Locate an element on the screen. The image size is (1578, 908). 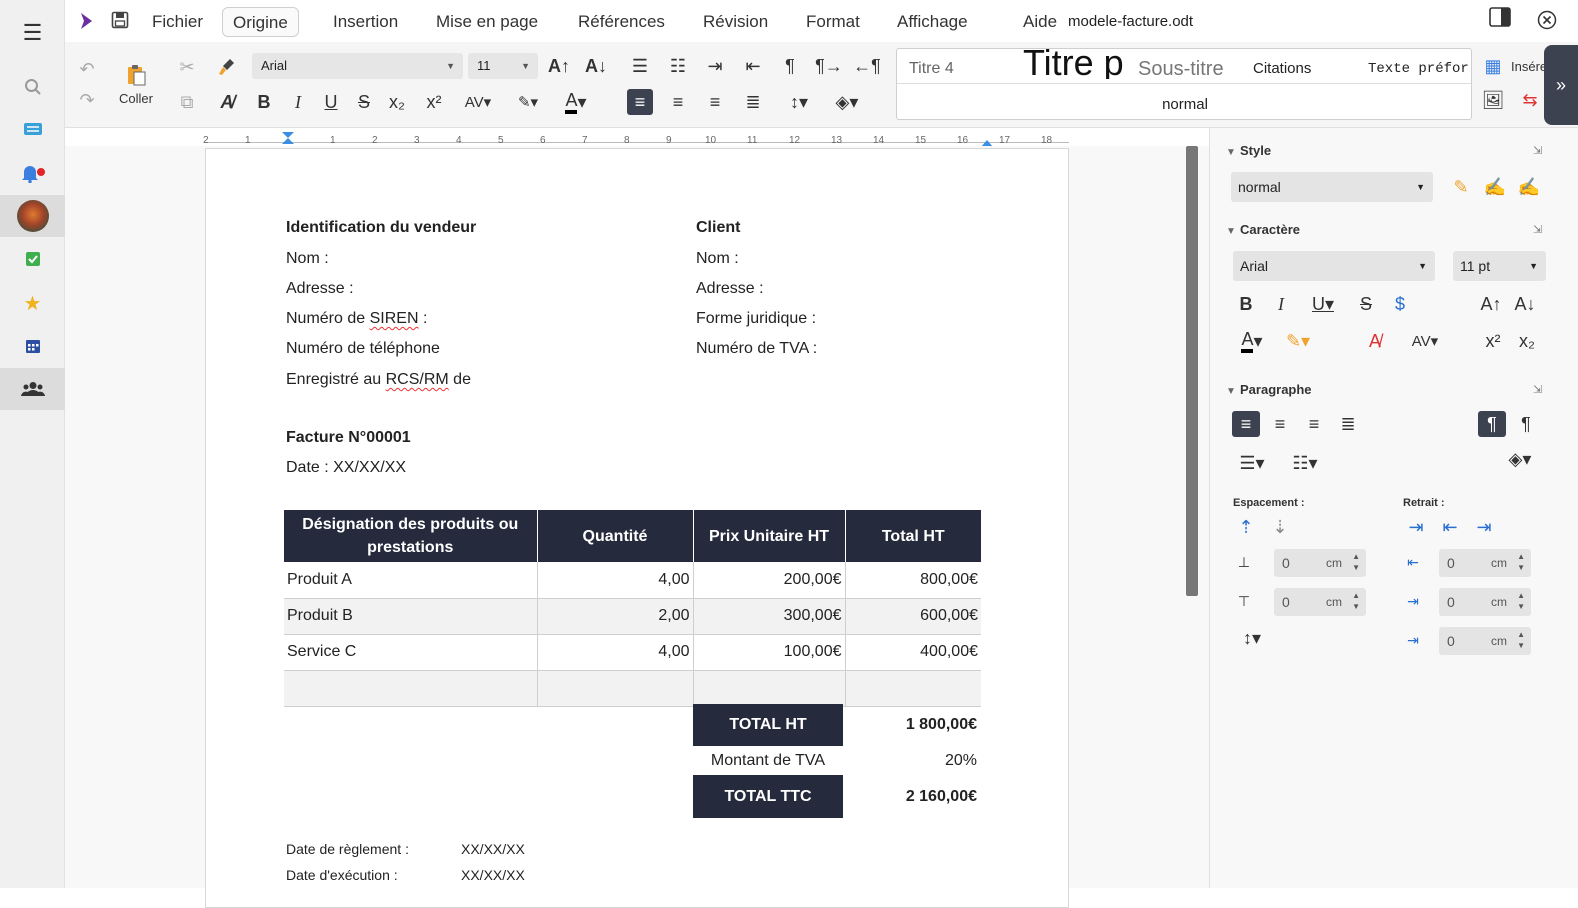
cell-total: 600,00€ is located at coordinates (913, 616).